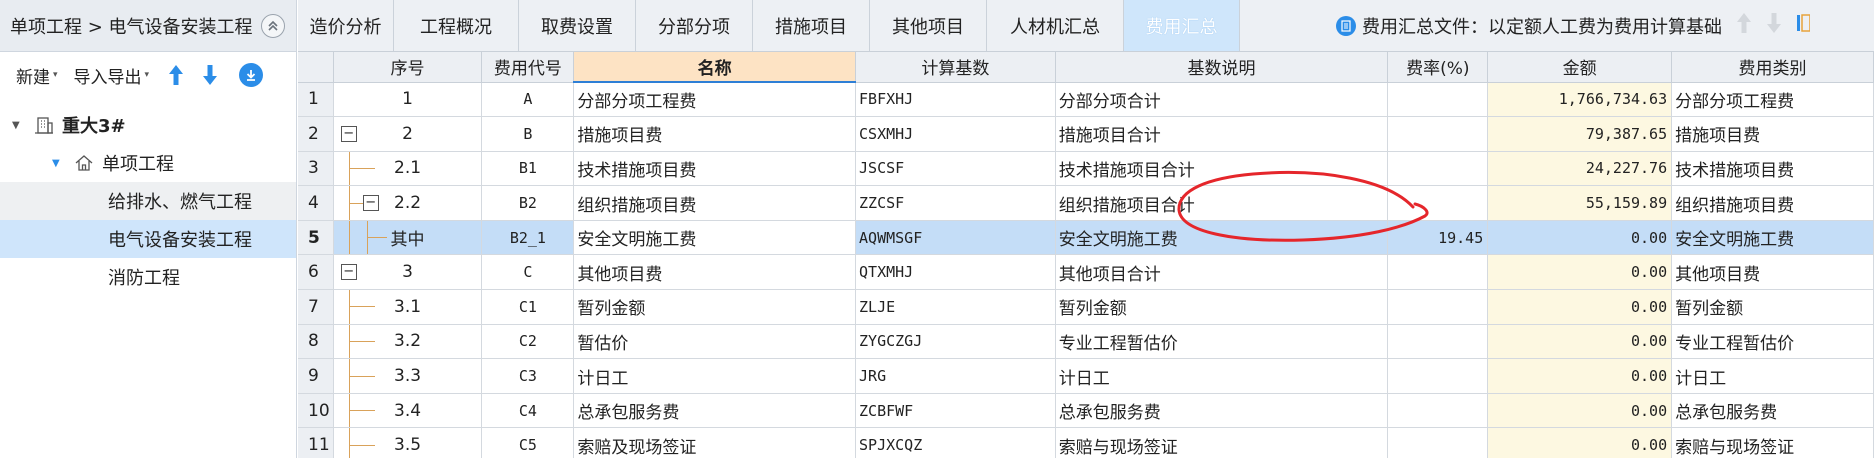 This screenshot has height=458, width=1874. I want to click on column-header-name: 名称, so click(715, 67).